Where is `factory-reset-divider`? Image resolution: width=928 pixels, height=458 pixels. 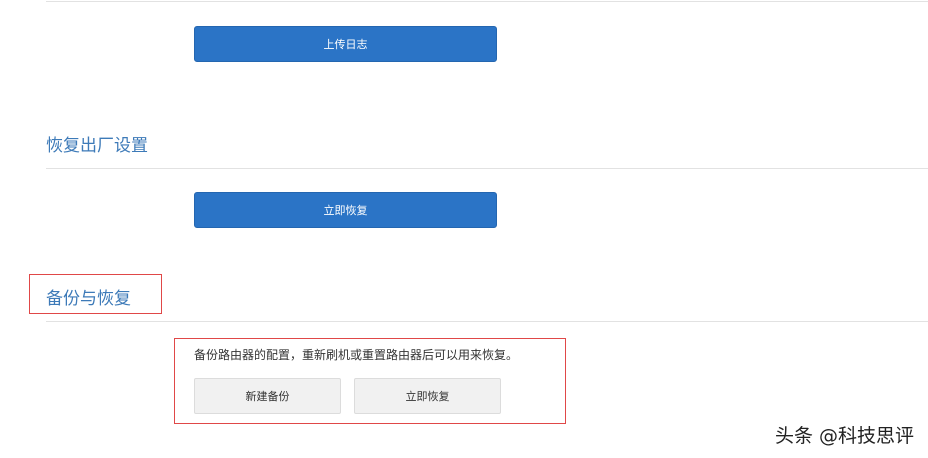
factory-reset-divider is located at coordinates (487, 168).